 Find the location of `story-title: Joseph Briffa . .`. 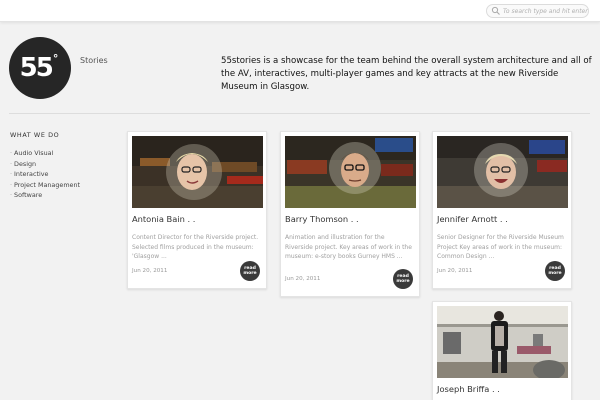

story-title: Joseph Briffa . . is located at coordinates (468, 389).